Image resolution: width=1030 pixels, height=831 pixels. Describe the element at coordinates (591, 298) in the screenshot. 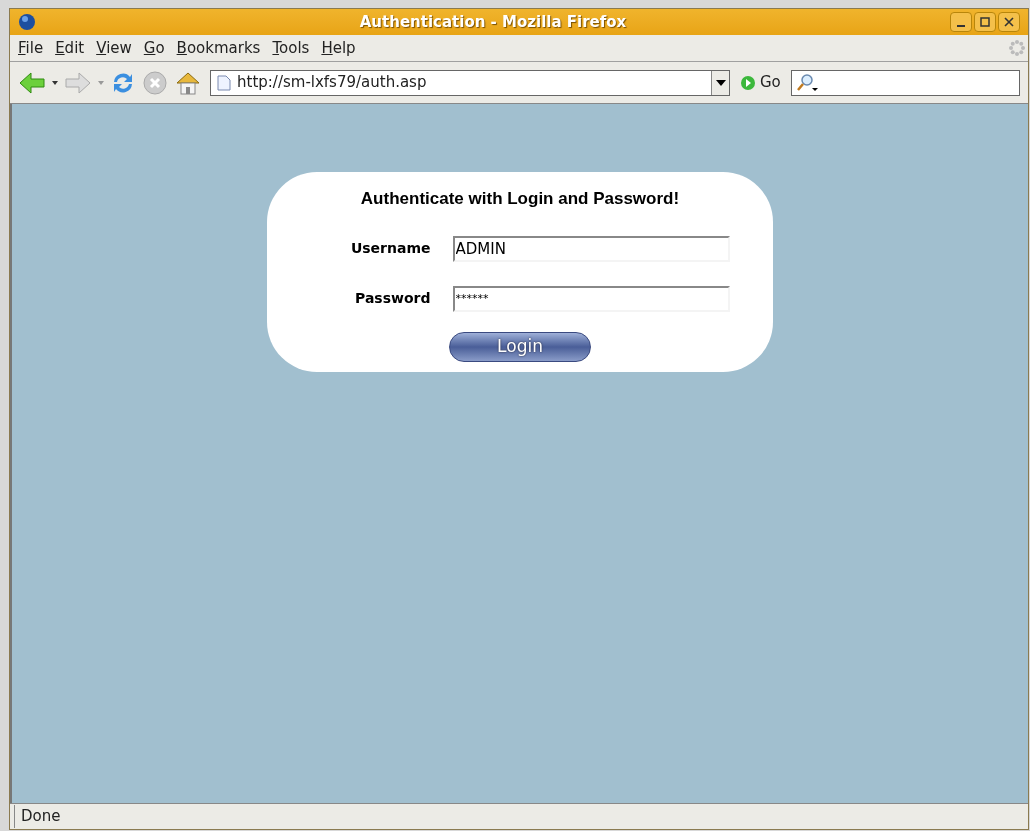

I see `password-field: ******` at that location.